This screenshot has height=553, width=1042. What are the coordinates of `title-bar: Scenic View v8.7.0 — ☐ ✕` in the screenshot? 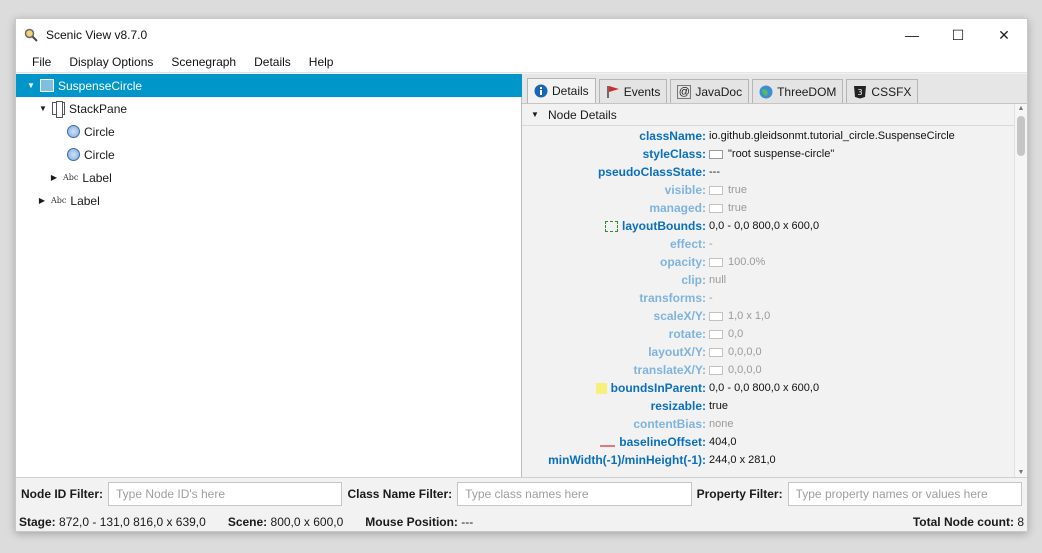 It's located at (521, 35).